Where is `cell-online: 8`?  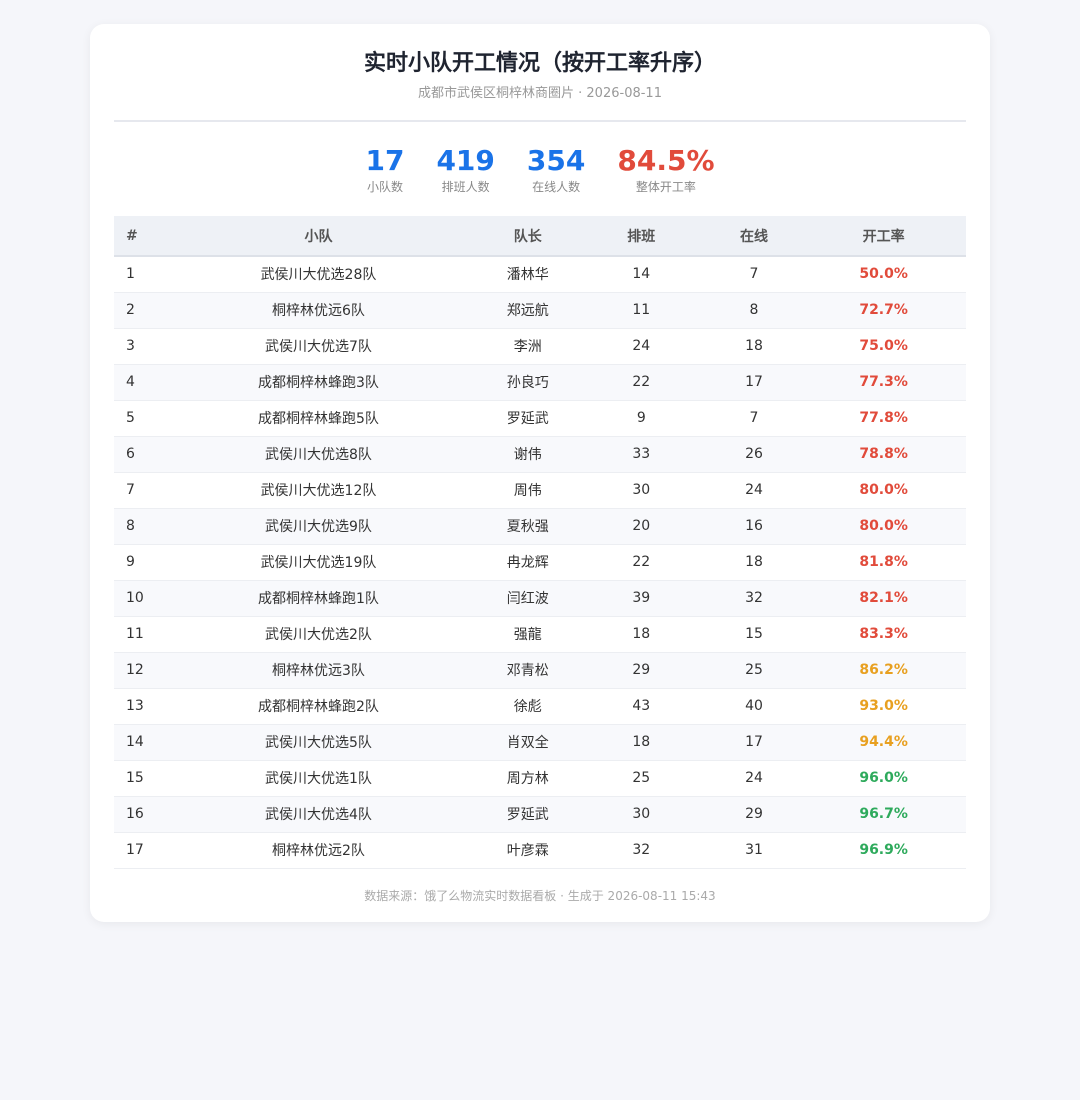
cell-online: 8 is located at coordinates (754, 310).